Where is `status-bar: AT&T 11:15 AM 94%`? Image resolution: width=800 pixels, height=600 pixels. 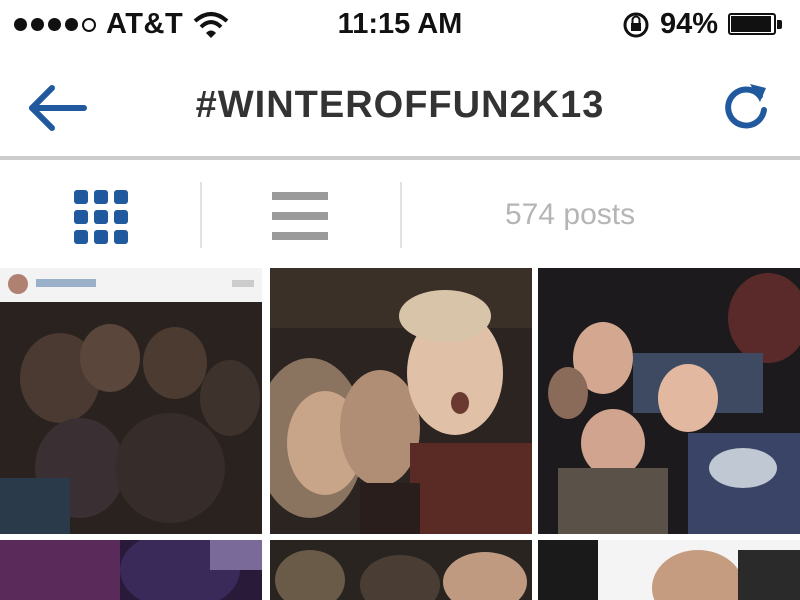 status-bar: AT&T 11:15 AM 94% is located at coordinates (400, 25).